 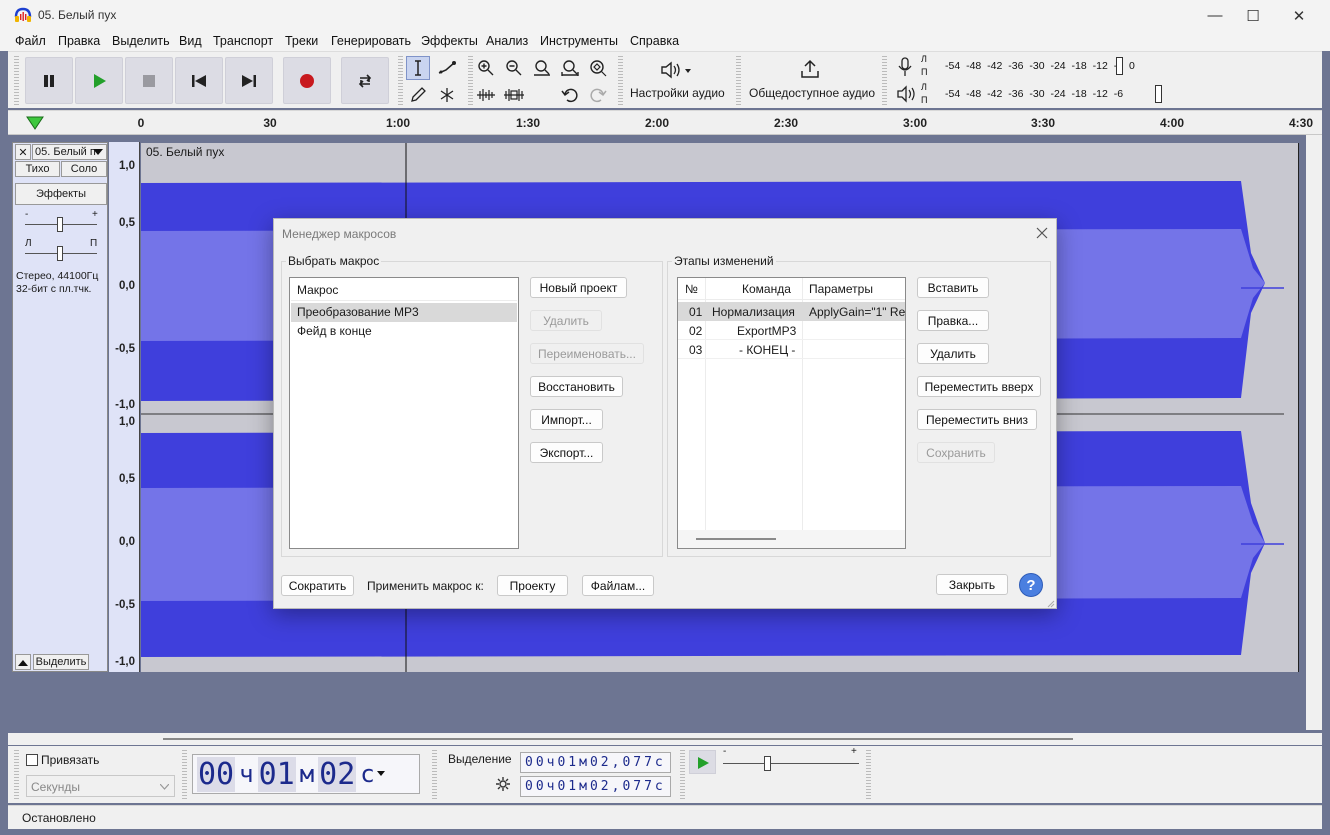 What do you see at coordinates (37, 169) in the screenshot?
I see `mute-button: Тихо` at bounding box center [37, 169].